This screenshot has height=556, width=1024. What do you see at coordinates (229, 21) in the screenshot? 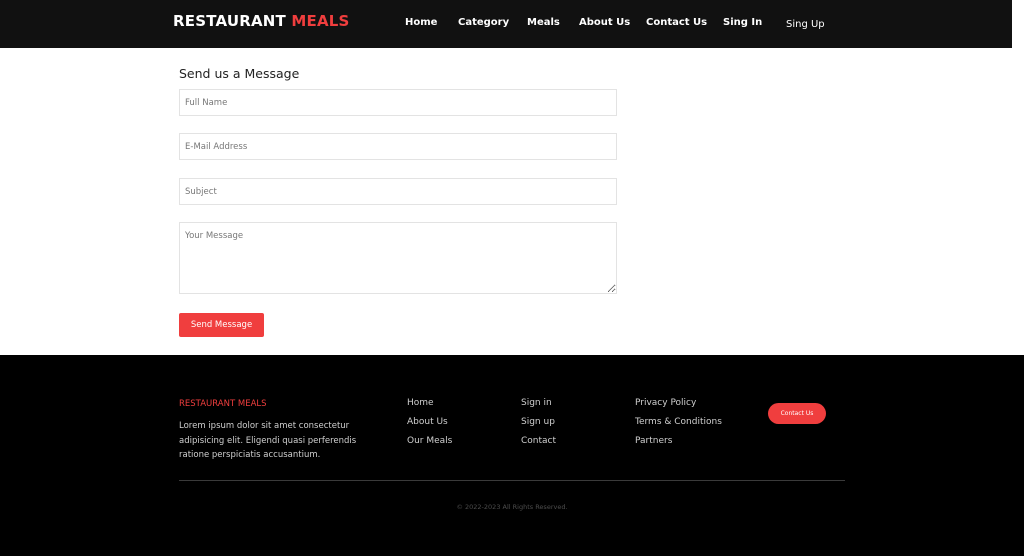
I see `brand-primary: RESTAURANT` at bounding box center [229, 21].